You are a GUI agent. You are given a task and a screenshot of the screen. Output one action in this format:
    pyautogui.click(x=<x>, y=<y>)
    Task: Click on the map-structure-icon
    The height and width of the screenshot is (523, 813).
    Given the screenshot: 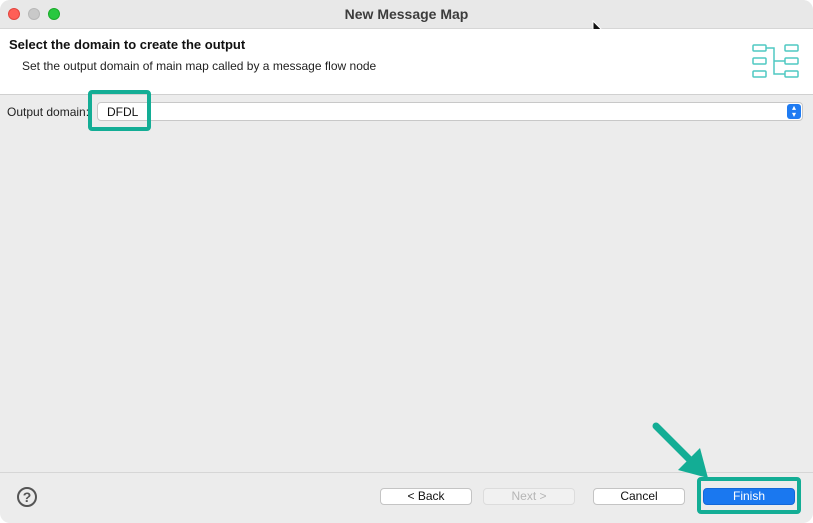 What is the action you would take?
    pyautogui.click(x=775, y=61)
    